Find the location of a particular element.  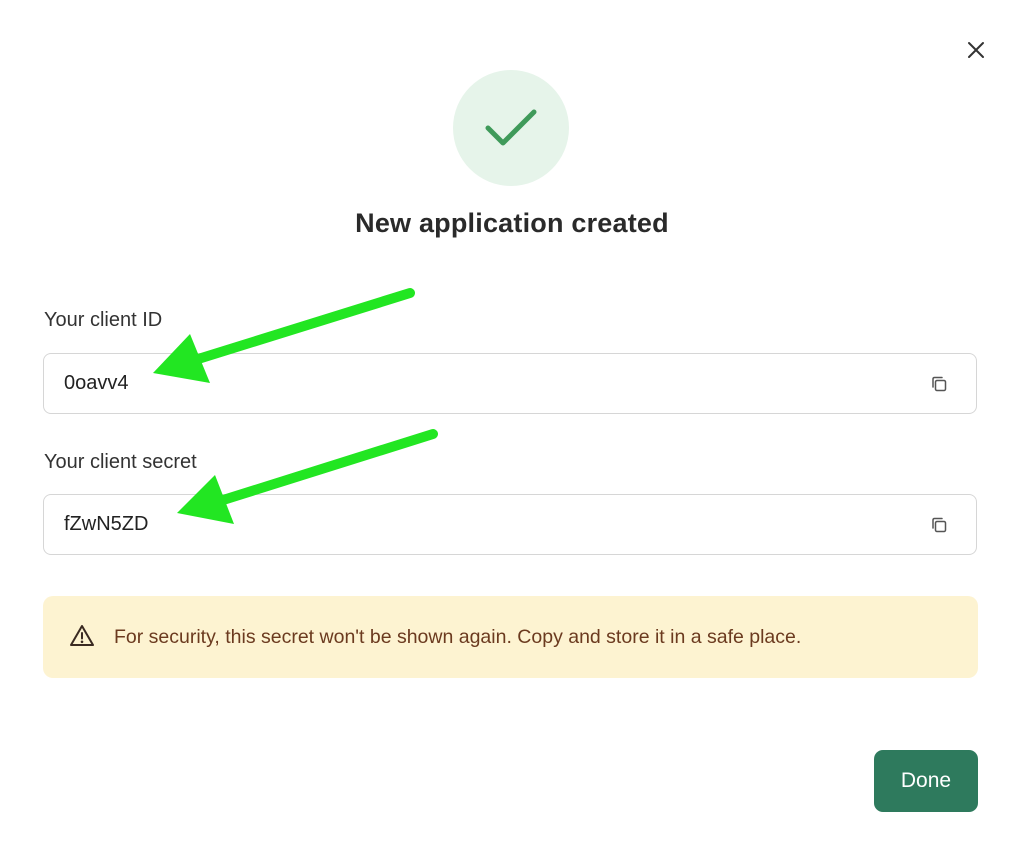

done-button: Done is located at coordinates (926, 781).